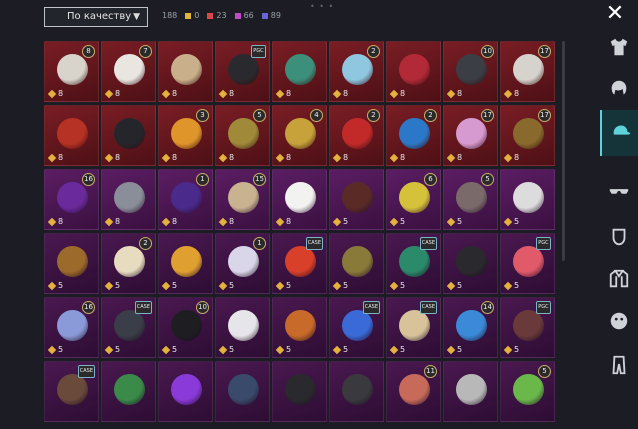  What do you see at coordinates (413, 199) in the screenshot?
I see `item-cell: 65` at bounding box center [413, 199].